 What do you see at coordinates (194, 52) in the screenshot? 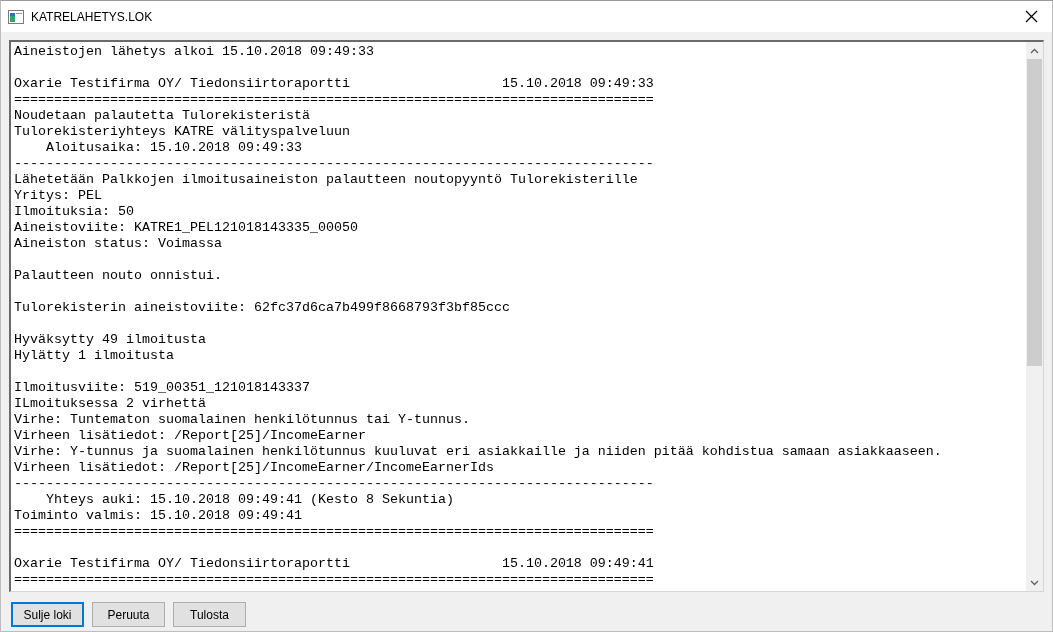
I see `log-line: Aineistojen lähetys alkoi 15.10.2018 09:49:33` at bounding box center [194, 52].